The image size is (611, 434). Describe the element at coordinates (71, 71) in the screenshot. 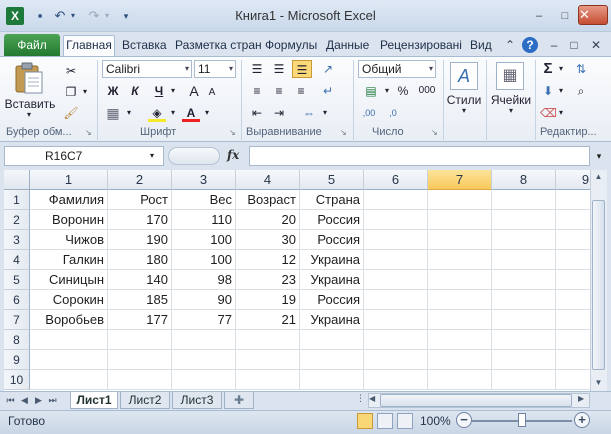

I see `cut-icon: ✂` at that location.